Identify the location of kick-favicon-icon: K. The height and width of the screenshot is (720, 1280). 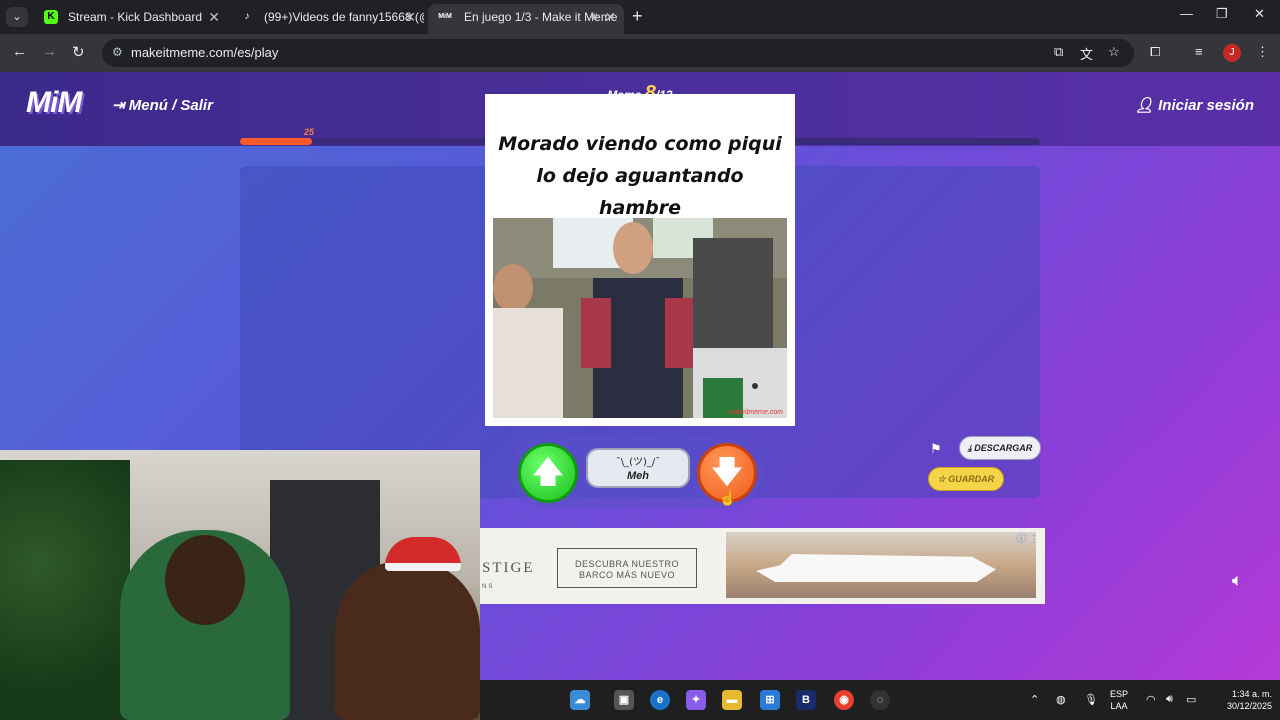
(51, 17).